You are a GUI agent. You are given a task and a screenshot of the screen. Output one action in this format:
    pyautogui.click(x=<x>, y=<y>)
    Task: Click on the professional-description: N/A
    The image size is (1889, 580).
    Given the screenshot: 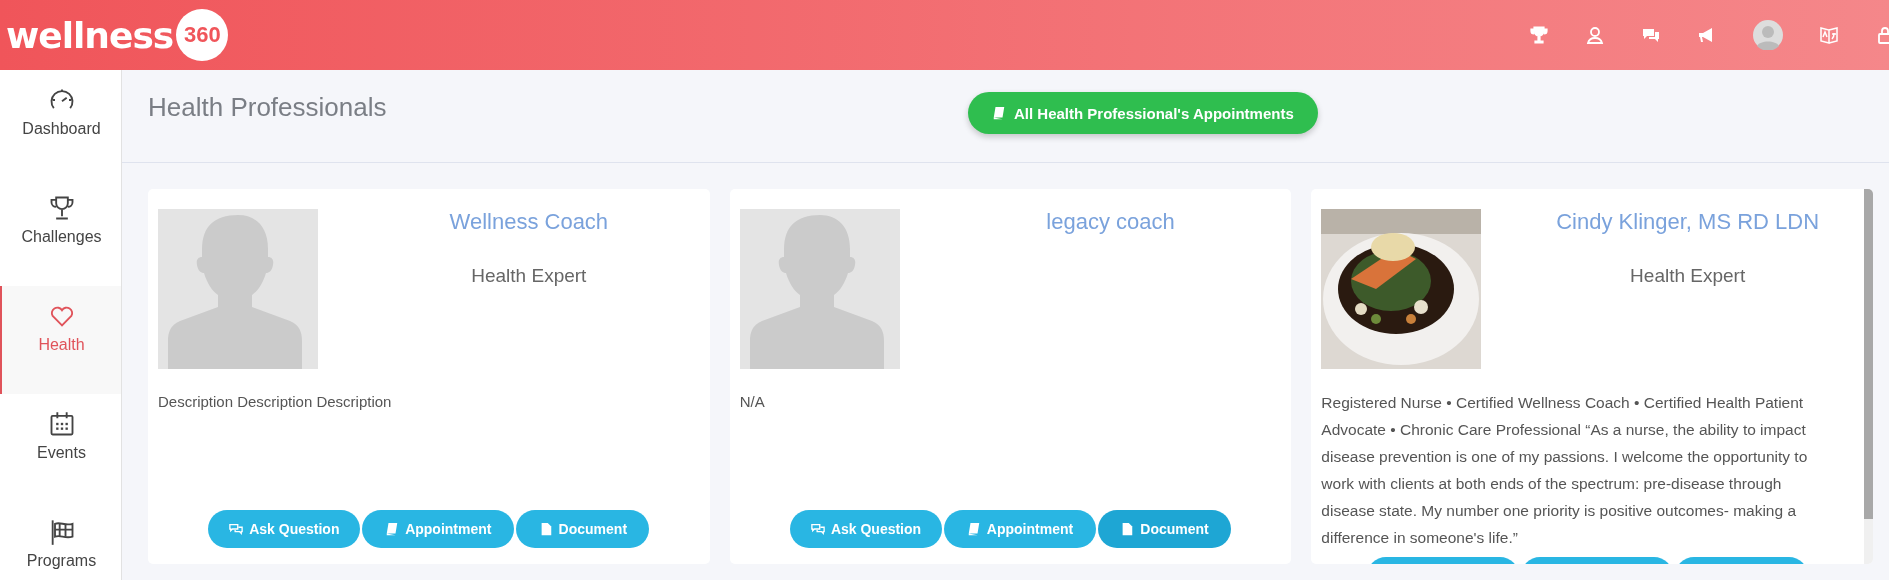 What is the action you would take?
    pyautogui.click(x=752, y=402)
    